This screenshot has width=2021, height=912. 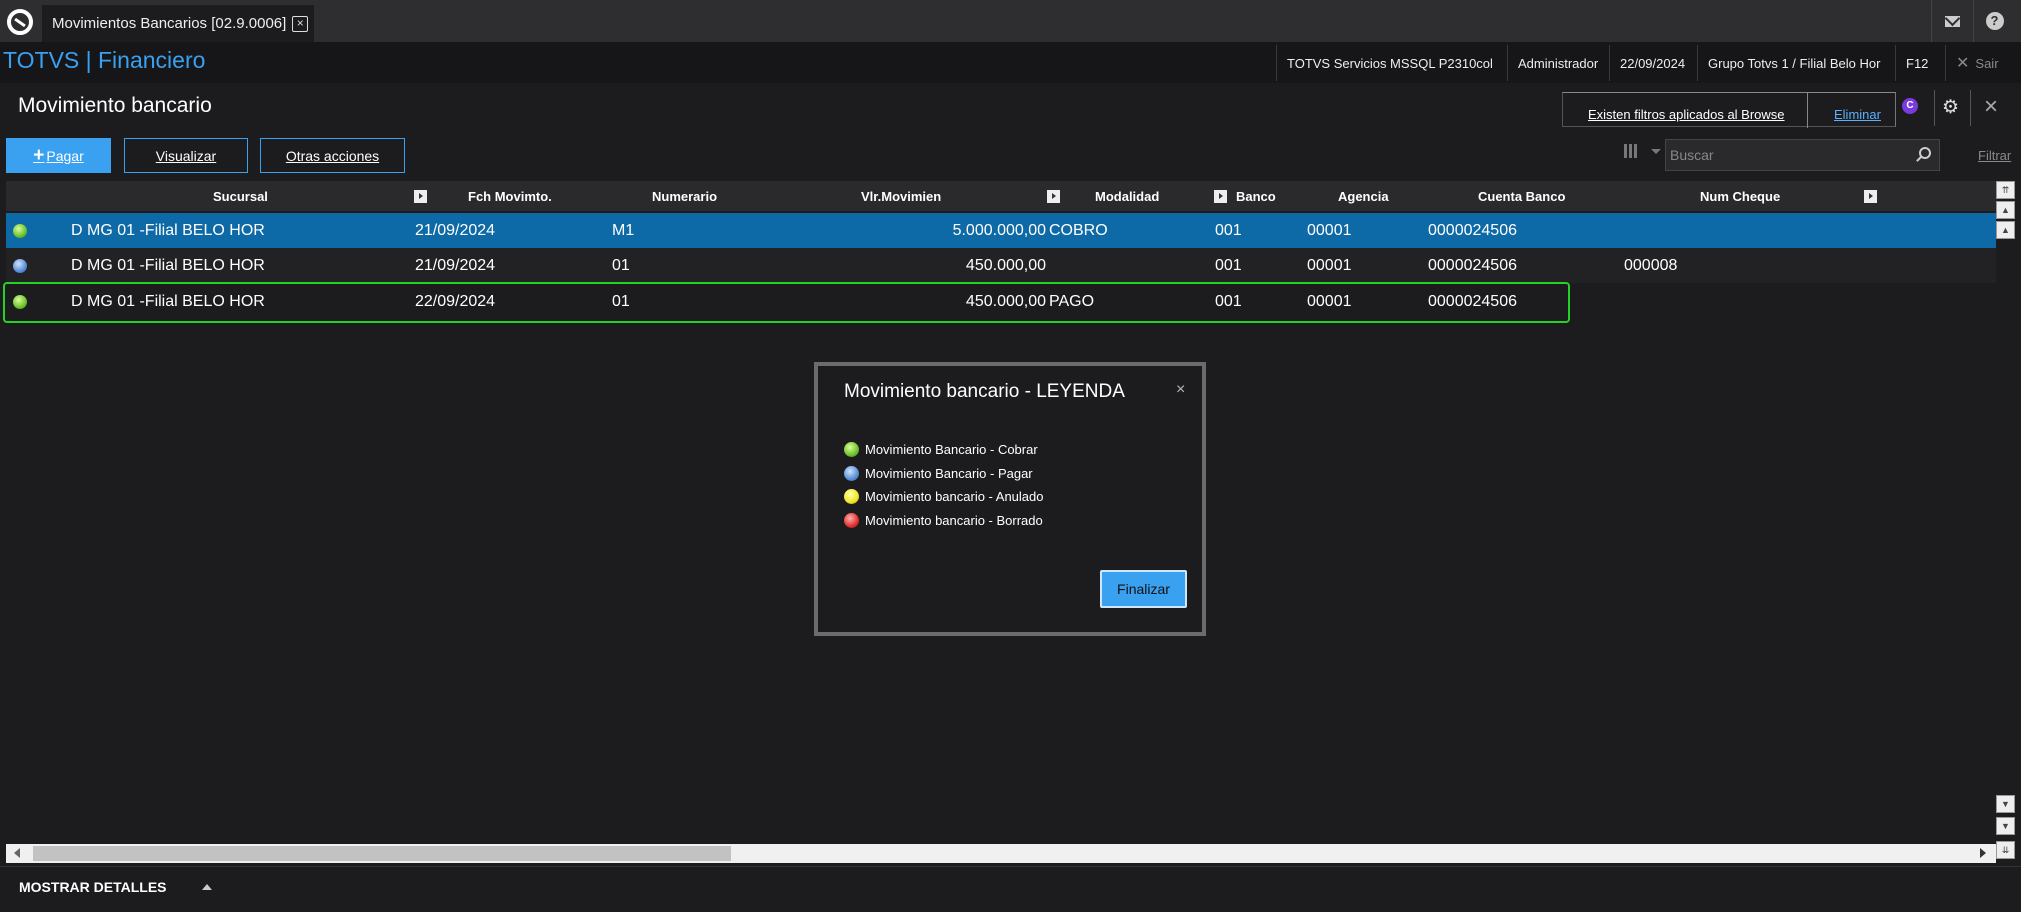 What do you see at coordinates (1143, 589) in the screenshot?
I see `finish-button: Finalizar` at bounding box center [1143, 589].